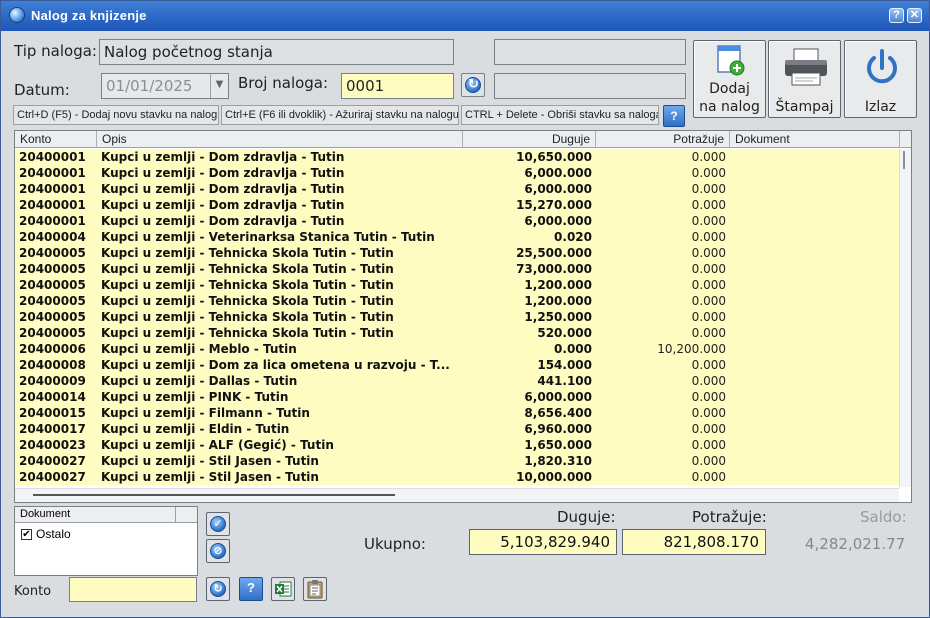  What do you see at coordinates (663, 139) in the screenshot?
I see `header-potrazuje: Potražuje` at bounding box center [663, 139].